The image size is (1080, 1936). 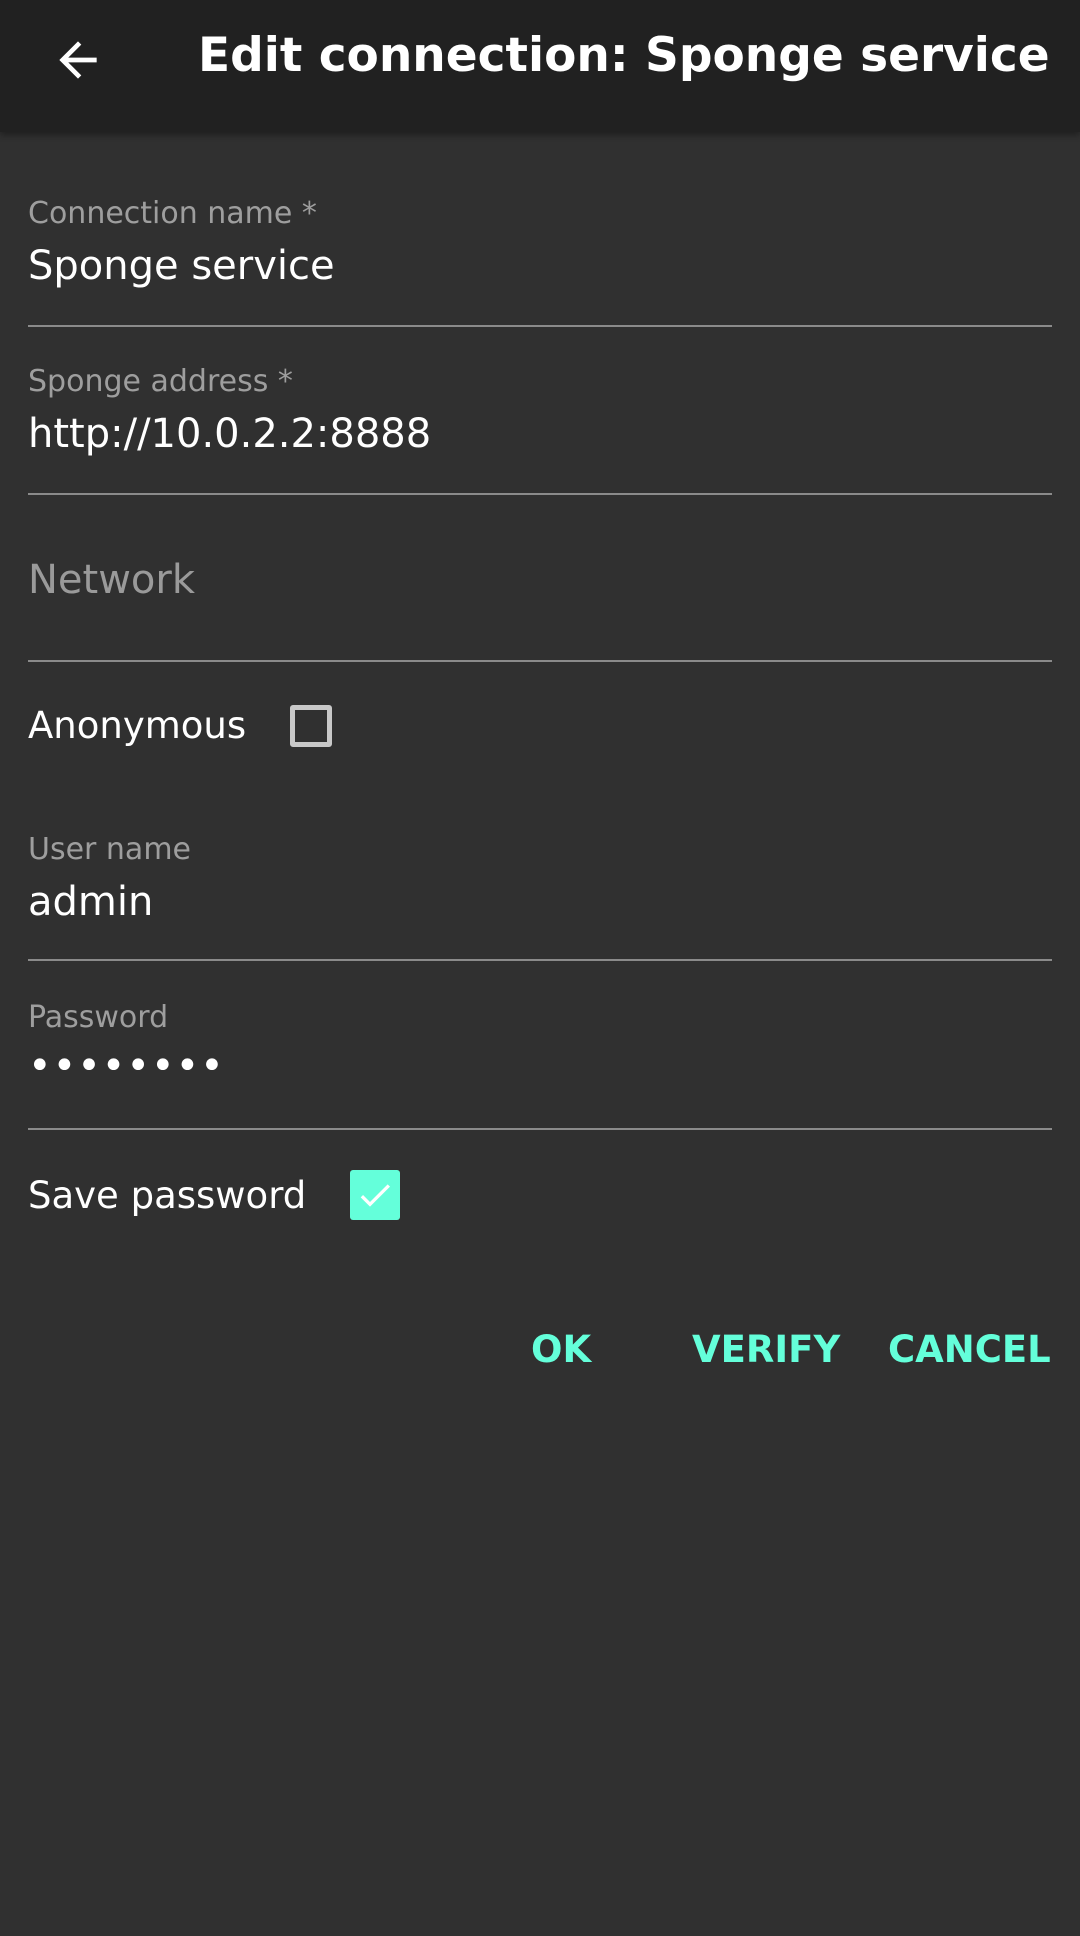 What do you see at coordinates (538, 902) in the screenshot?
I see `user-name-input` at bounding box center [538, 902].